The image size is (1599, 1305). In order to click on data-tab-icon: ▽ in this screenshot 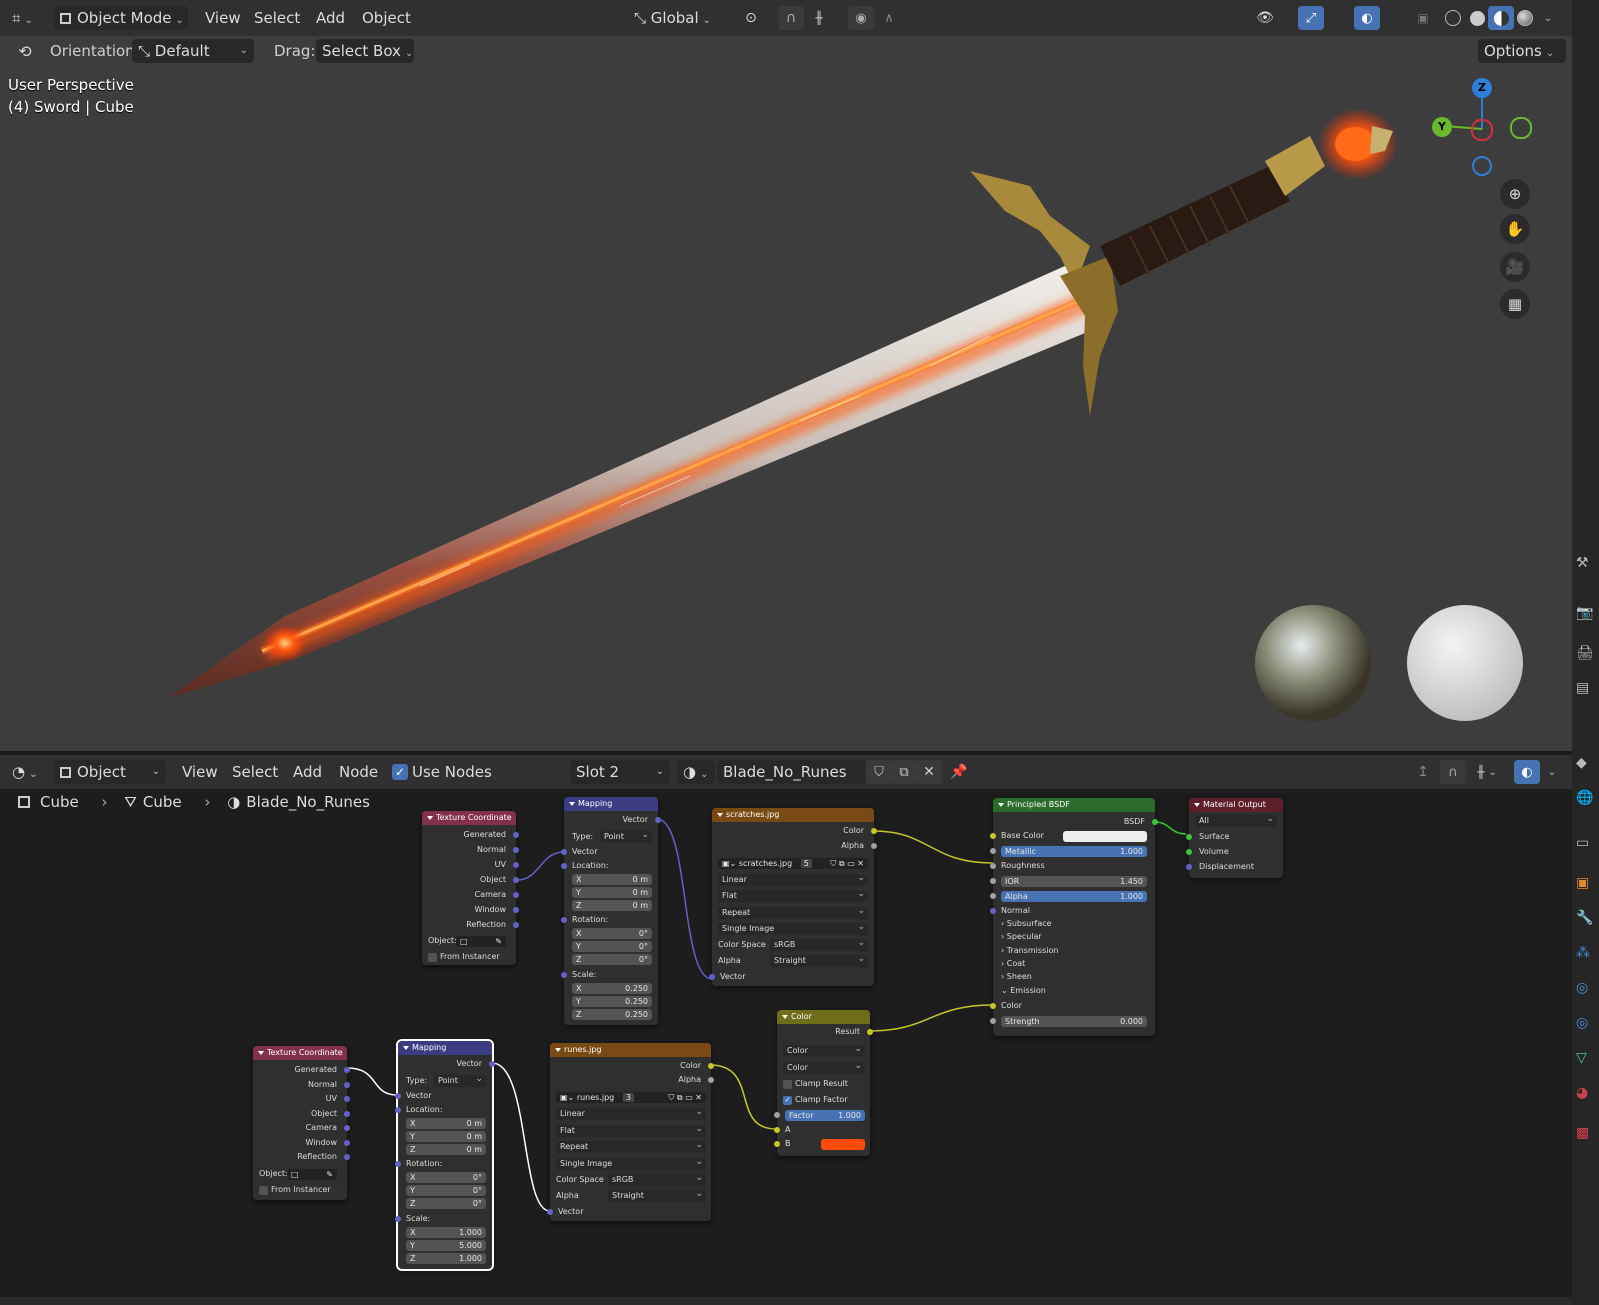, I will do `click(1581, 1058)`.